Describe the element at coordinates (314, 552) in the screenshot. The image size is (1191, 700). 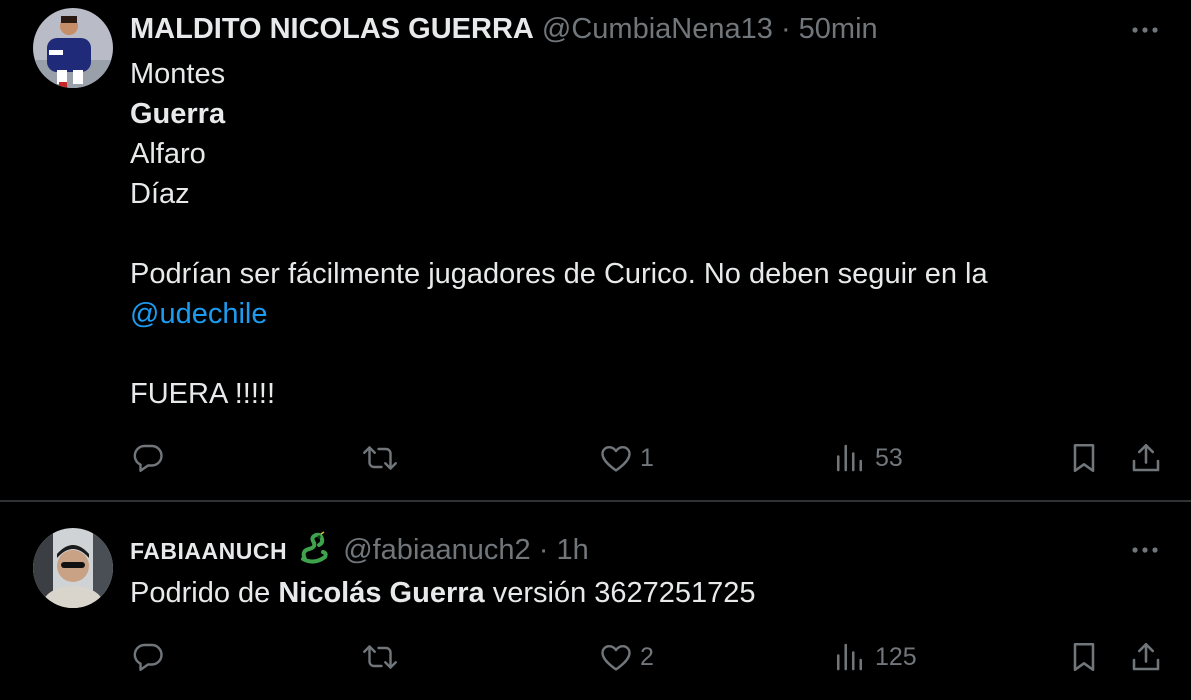
I see `dragon-emoji-icon` at that location.